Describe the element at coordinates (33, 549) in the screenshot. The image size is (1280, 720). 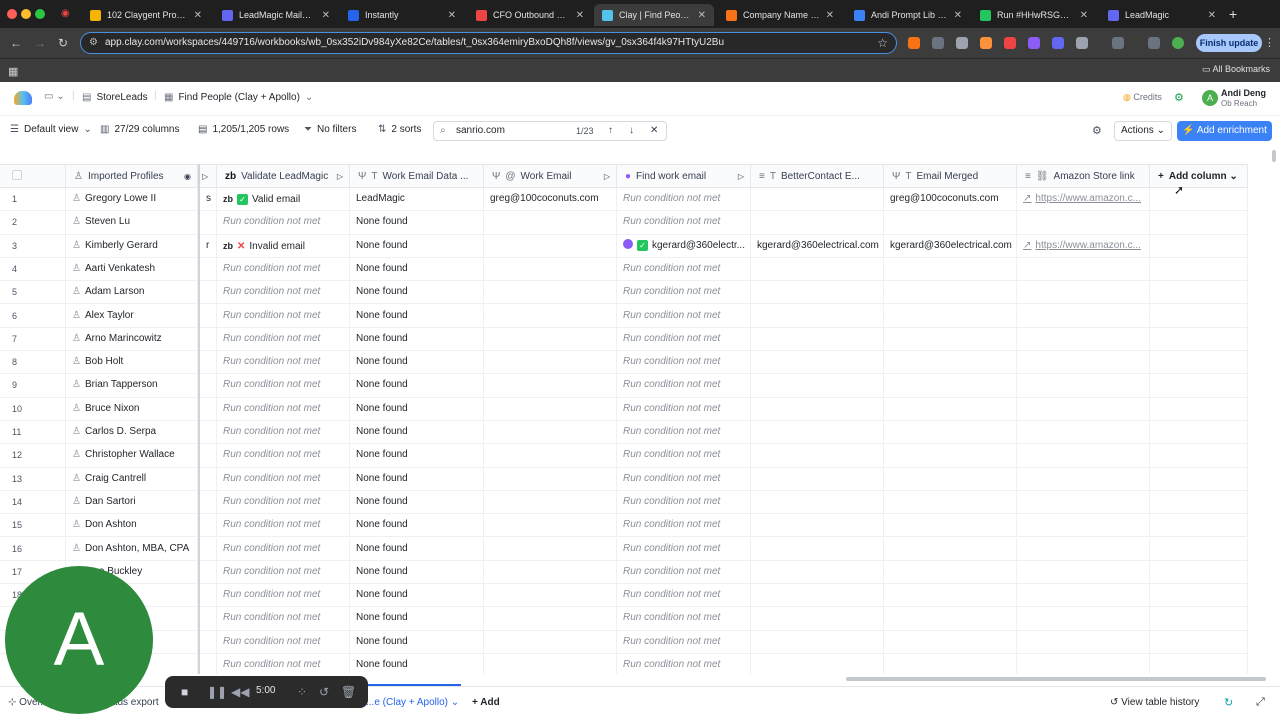
I see `row-number: 16` at that location.